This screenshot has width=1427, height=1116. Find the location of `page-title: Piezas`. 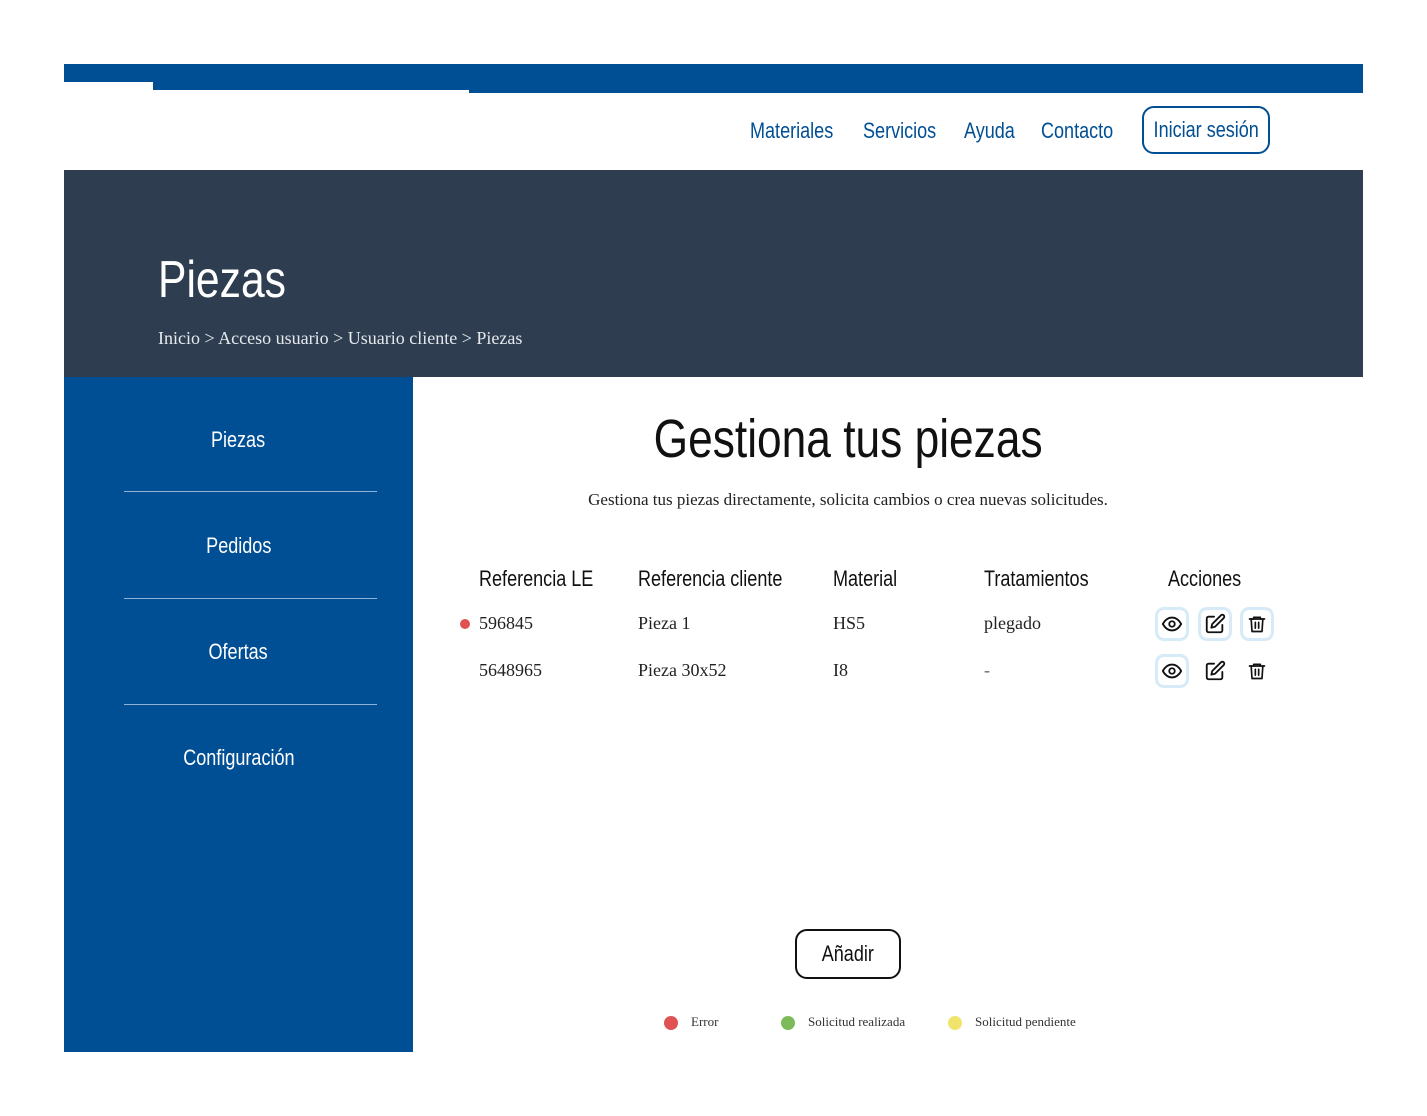

page-title: Piezas is located at coordinates (222, 280).